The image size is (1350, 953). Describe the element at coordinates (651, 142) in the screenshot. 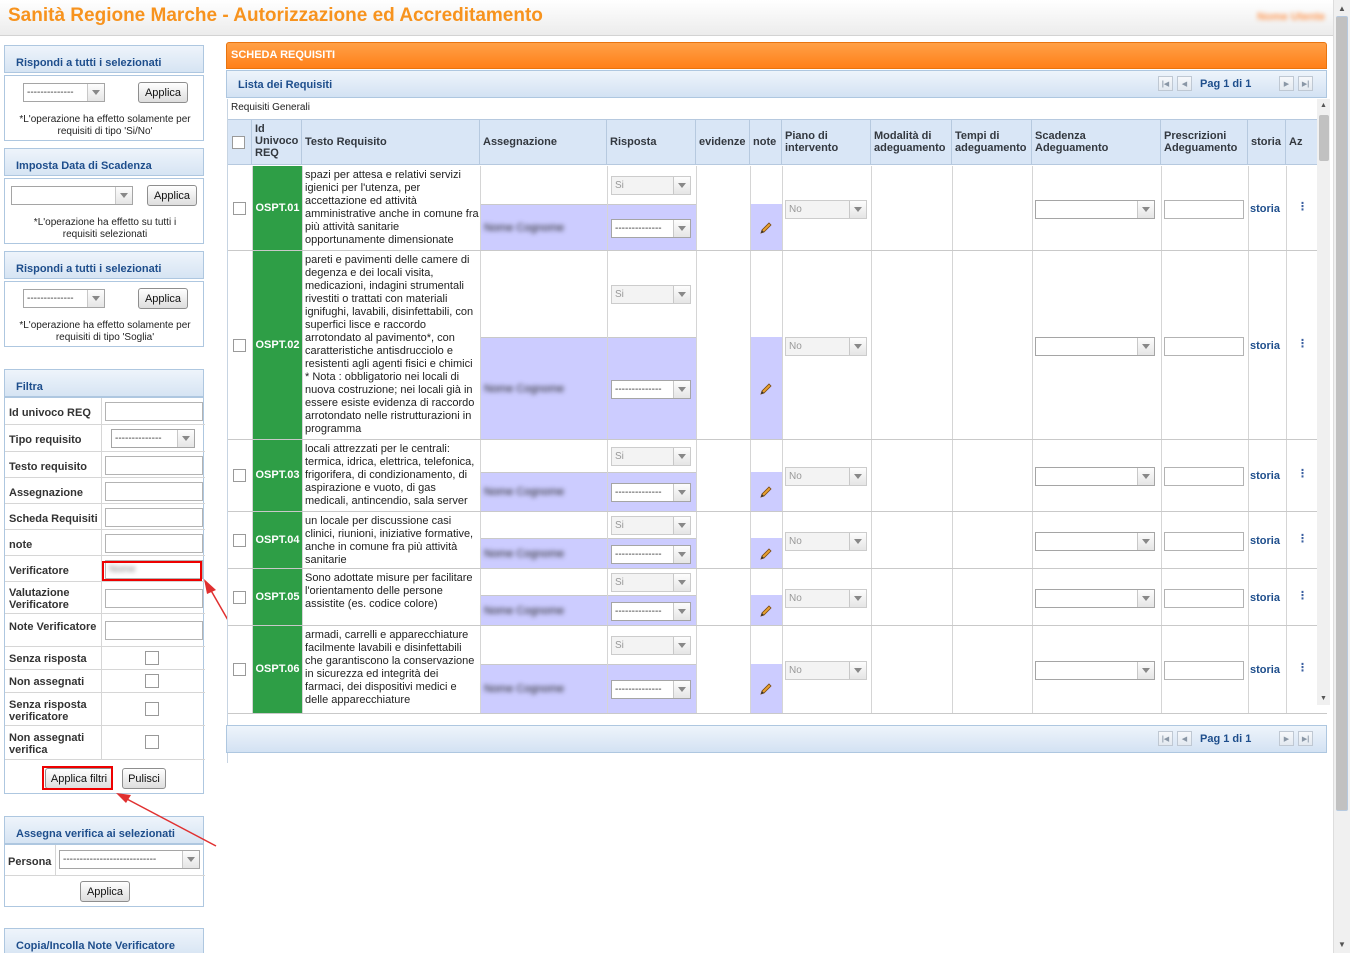

I see `col-risposta: Risposta` at that location.